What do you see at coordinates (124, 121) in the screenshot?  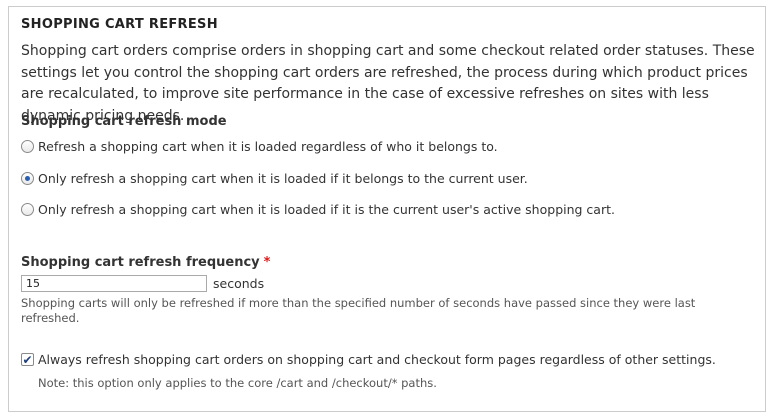 I see `refresh-mode-label: Shopping cart refresh mode` at bounding box center [124, 121].